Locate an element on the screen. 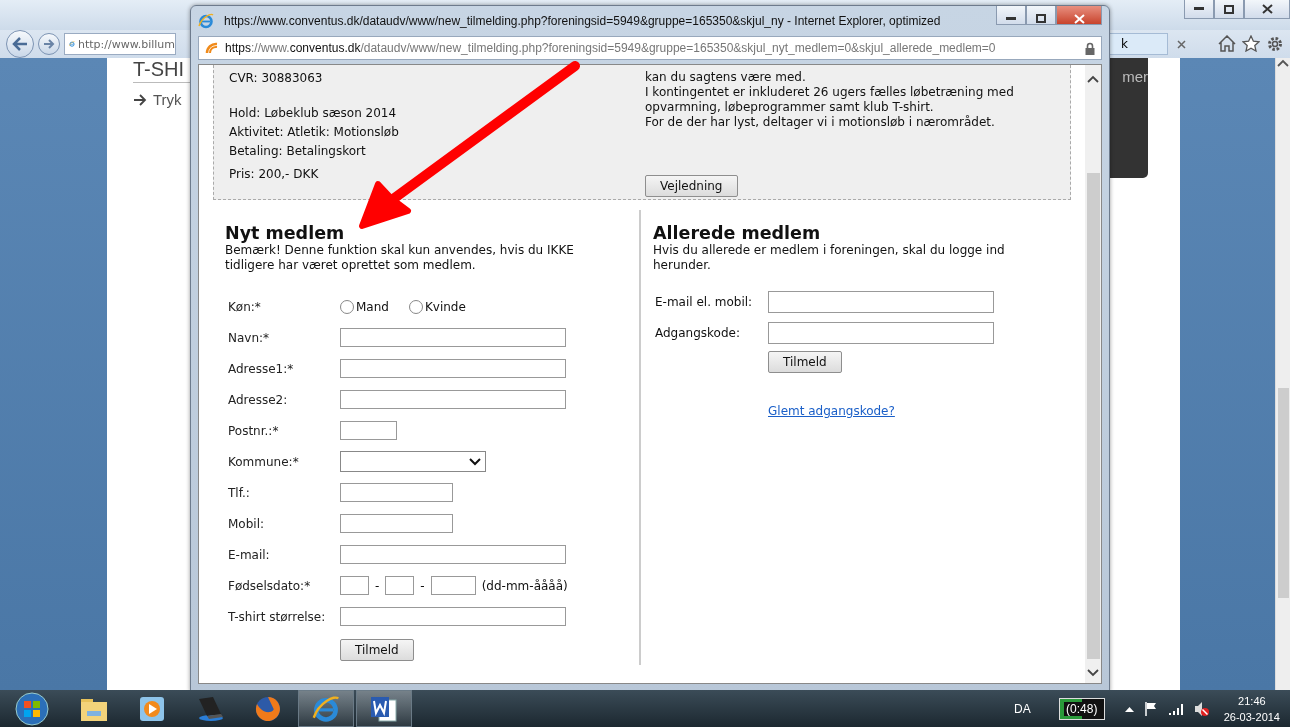 The width and height of the screenshot is (1290, 727). page-link: Tryk is located at coordinates (167, 99).